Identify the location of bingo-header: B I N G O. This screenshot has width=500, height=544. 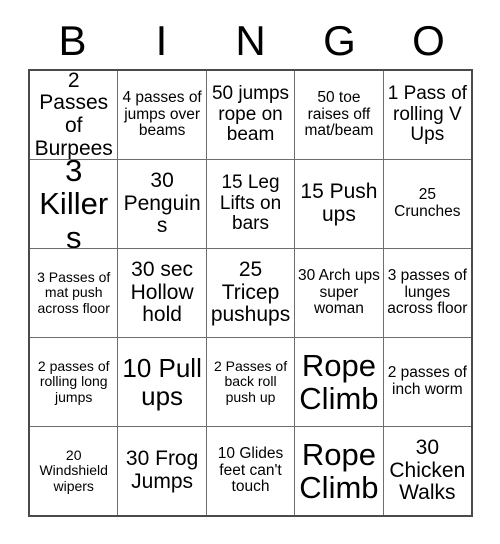
(250, 40).